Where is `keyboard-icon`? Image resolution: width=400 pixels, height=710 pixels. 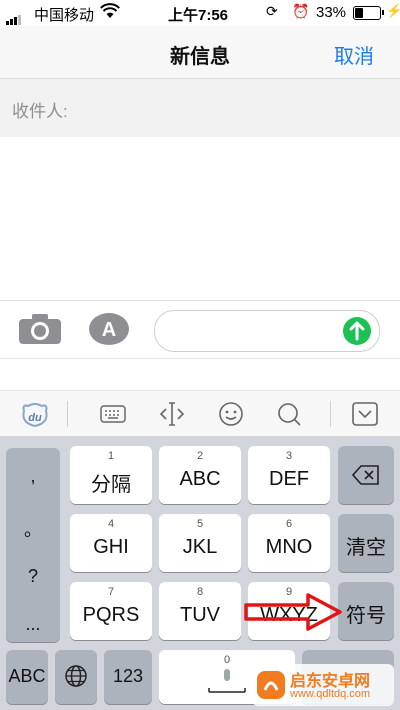
keyboard-icon is located at coordinates (113, 416).